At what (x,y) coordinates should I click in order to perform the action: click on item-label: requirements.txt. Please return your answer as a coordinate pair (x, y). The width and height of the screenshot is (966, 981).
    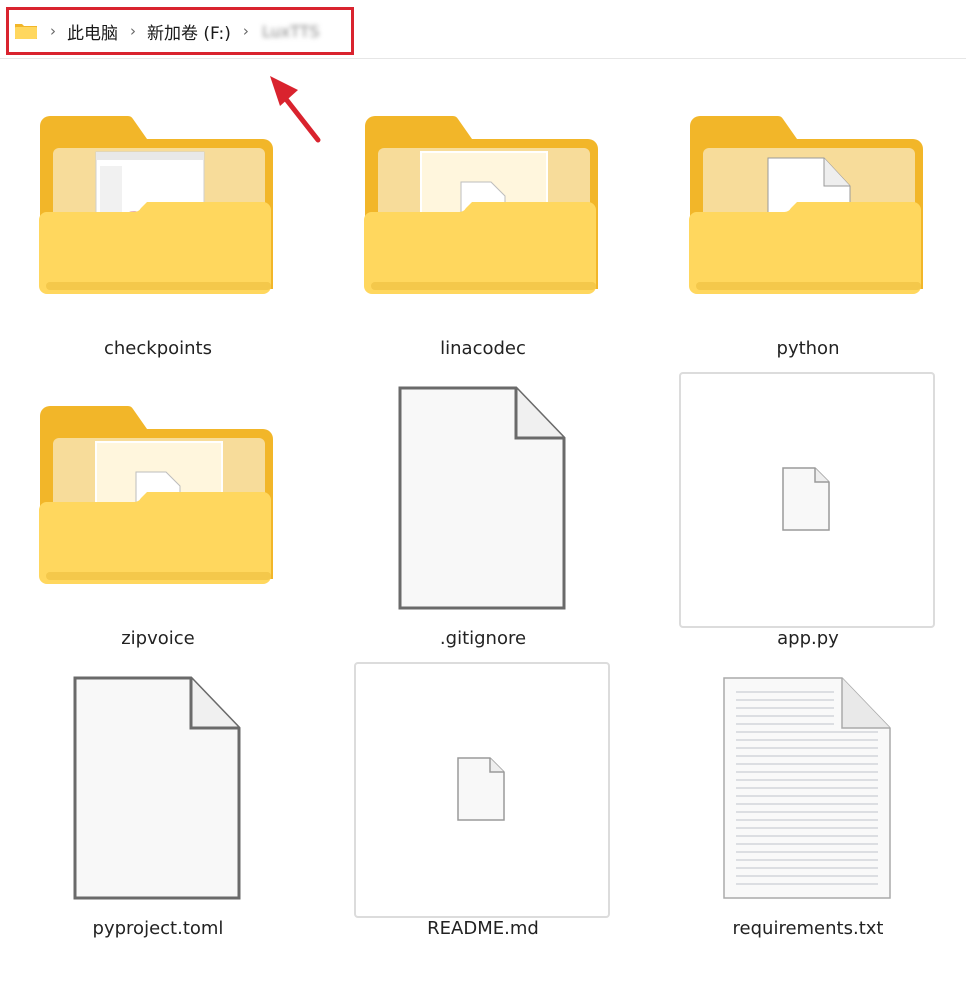
    Looking at the image, I should click on (808, 928).